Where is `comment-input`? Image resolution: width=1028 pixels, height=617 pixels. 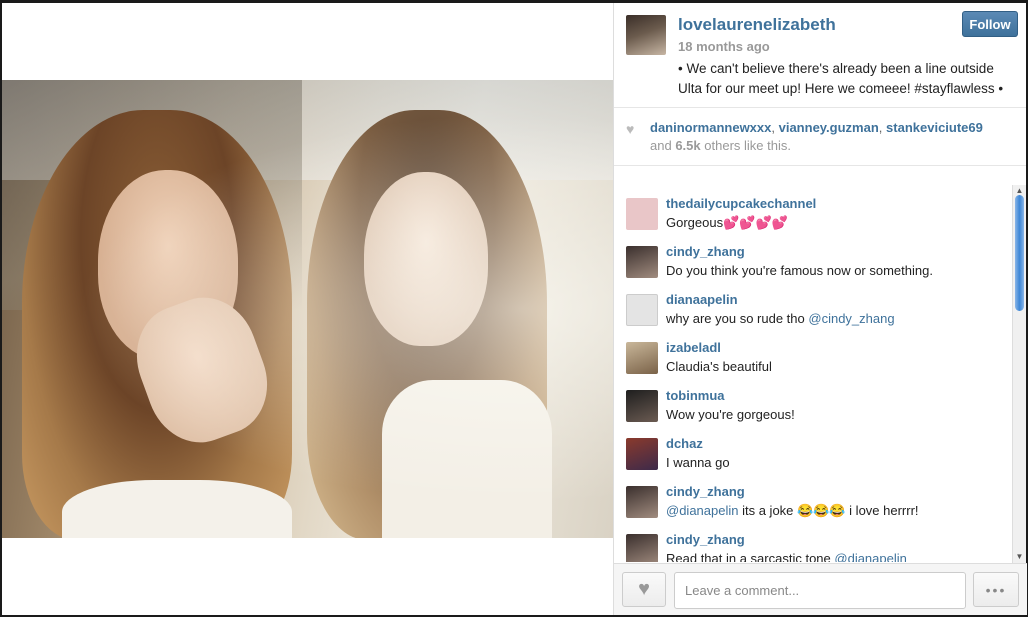 comment-input is located at coordinates (820, 590).